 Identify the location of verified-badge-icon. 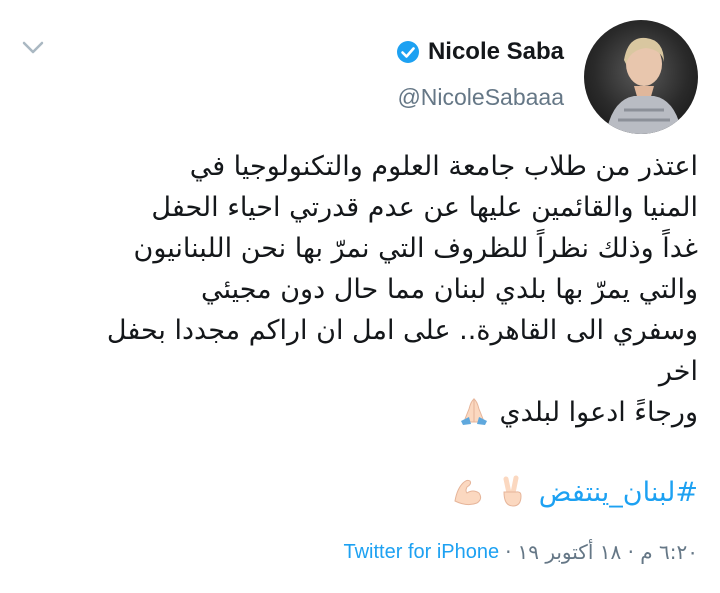
(407, 52).